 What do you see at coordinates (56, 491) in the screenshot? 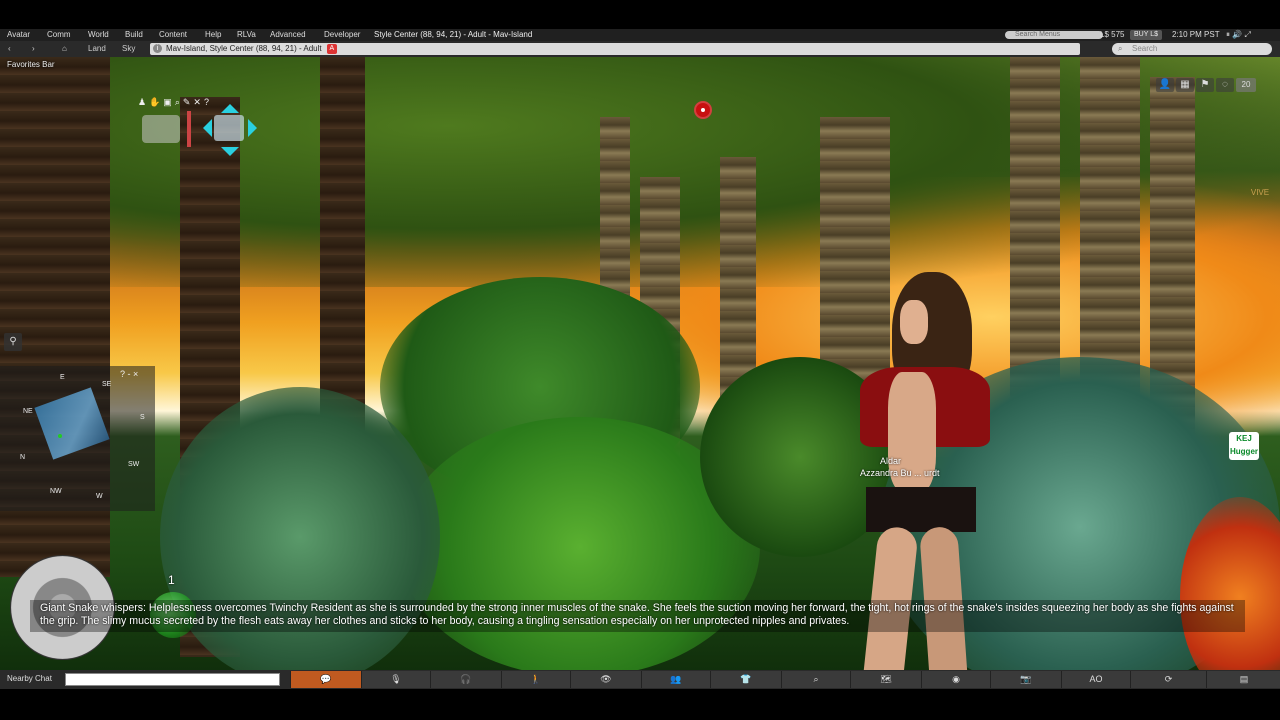
I see `compass-nw: NW` at bounding box center [56, 491].